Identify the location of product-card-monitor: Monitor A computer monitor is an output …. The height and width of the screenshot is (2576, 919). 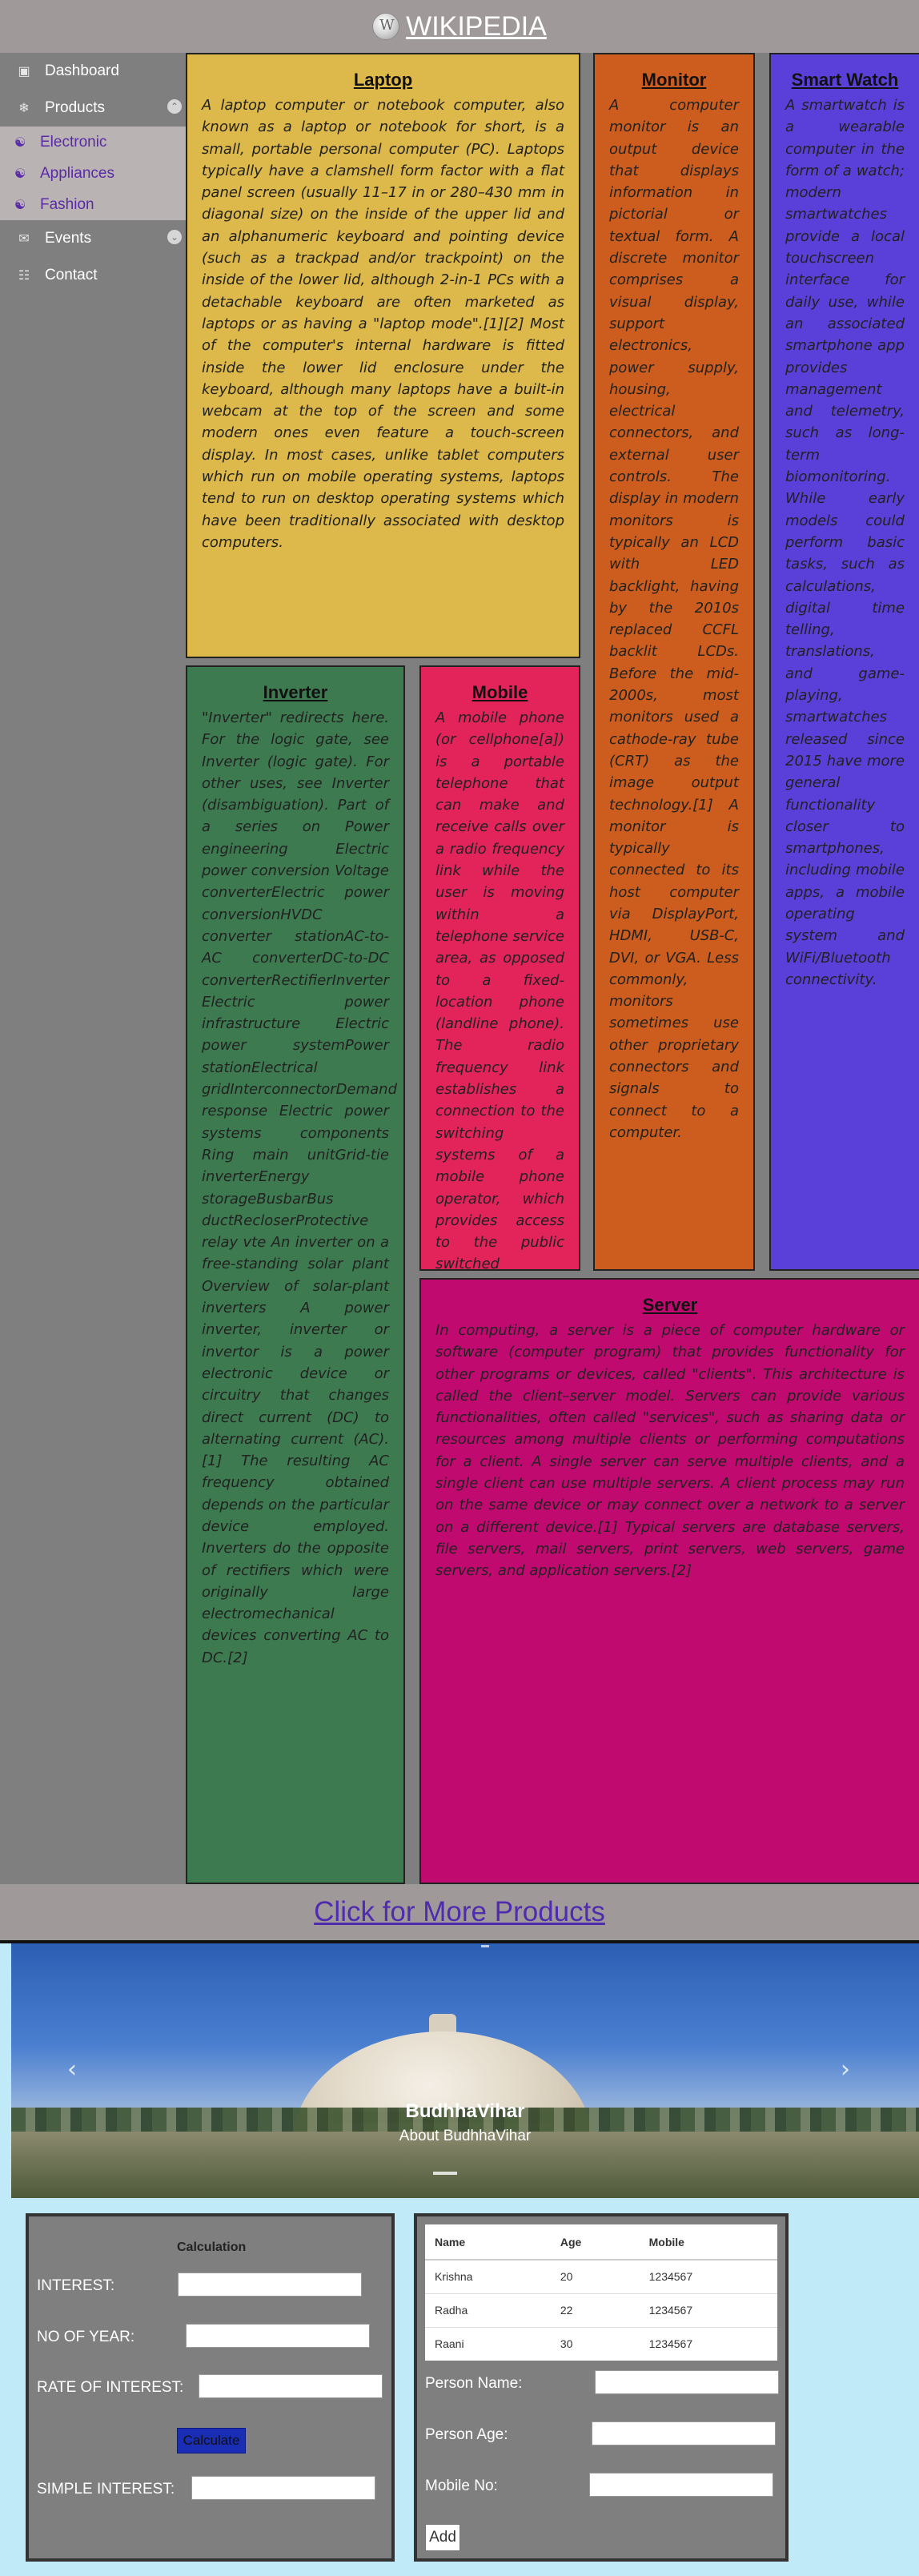
(674, 662).